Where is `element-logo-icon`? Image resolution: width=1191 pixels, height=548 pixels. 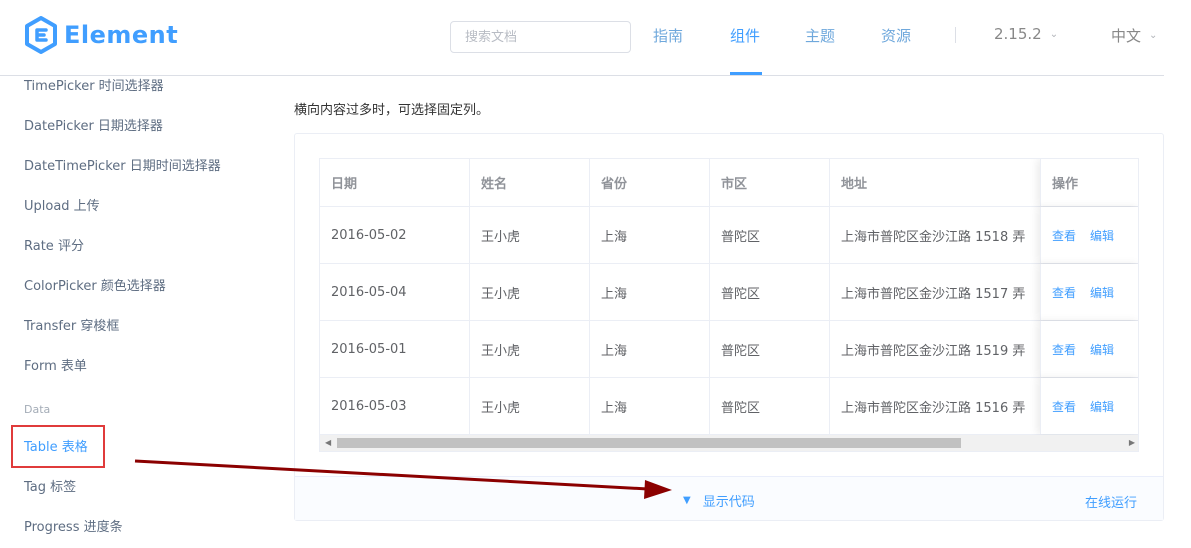
element-logo-icon is located at coordinates (41, 35).